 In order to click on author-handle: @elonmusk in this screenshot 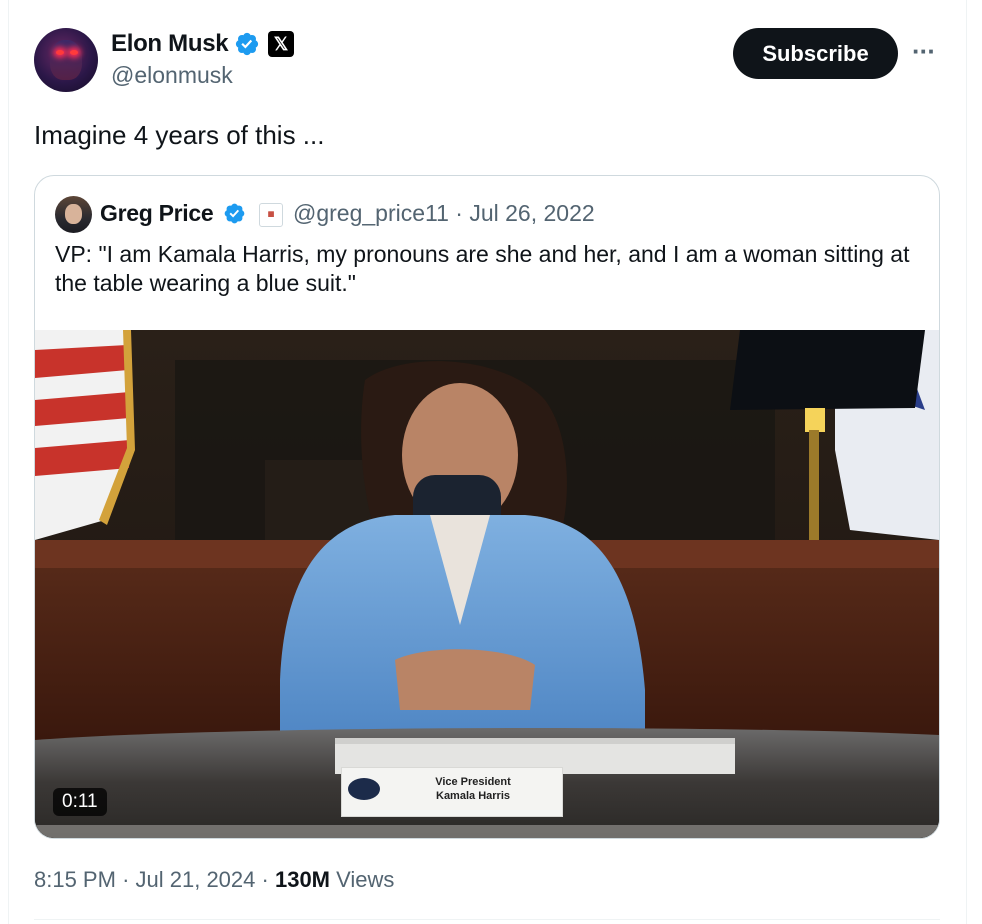, I will do `click(172, 75)`.